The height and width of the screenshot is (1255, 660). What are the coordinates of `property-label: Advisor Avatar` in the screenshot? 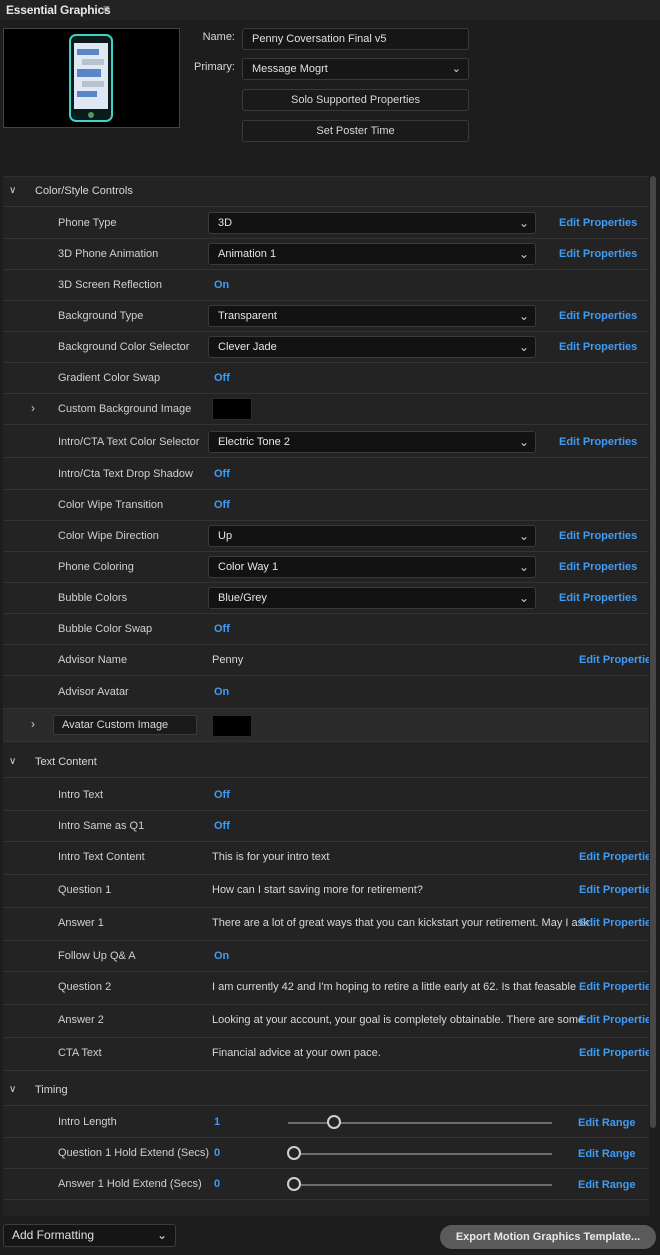 It's located at (93, 692).